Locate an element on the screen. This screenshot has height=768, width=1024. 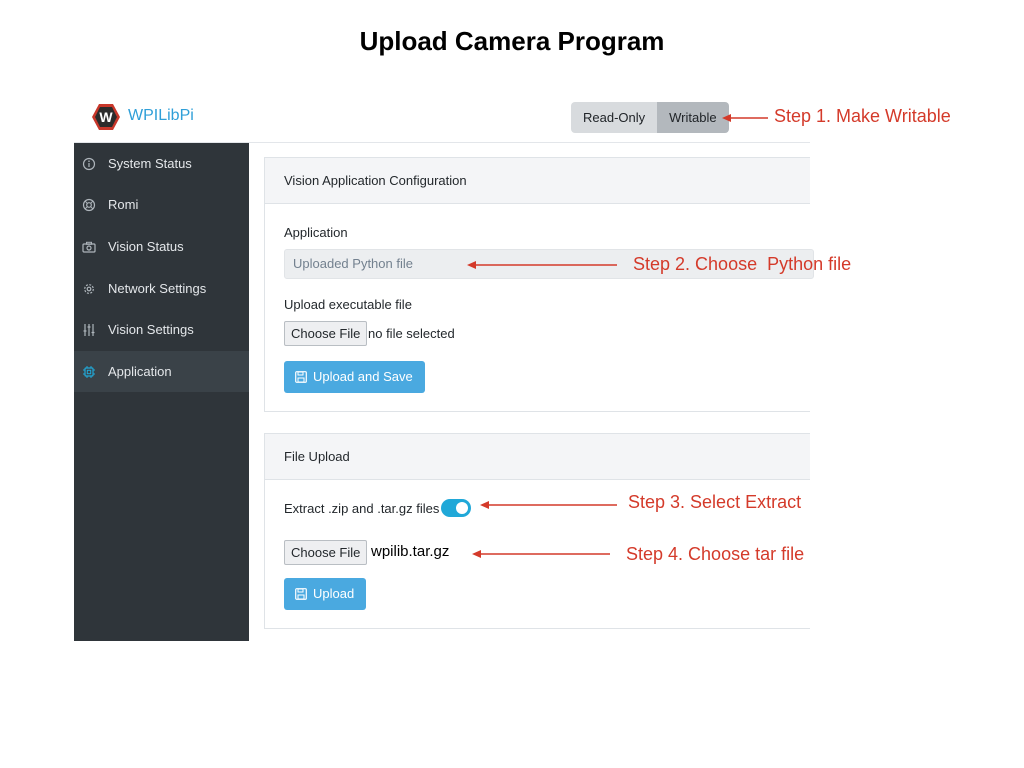
upload-button: Upload is located at coordinates (325, 594).